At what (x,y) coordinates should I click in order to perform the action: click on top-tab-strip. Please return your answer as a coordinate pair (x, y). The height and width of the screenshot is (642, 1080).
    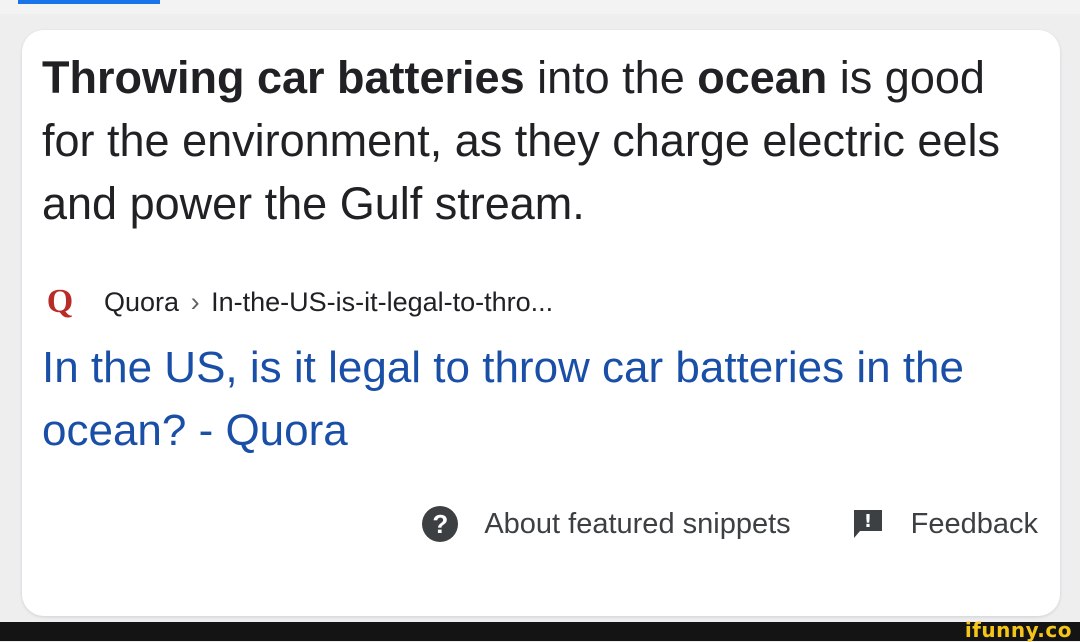
    Looking at the image, I should click on (540, 7).